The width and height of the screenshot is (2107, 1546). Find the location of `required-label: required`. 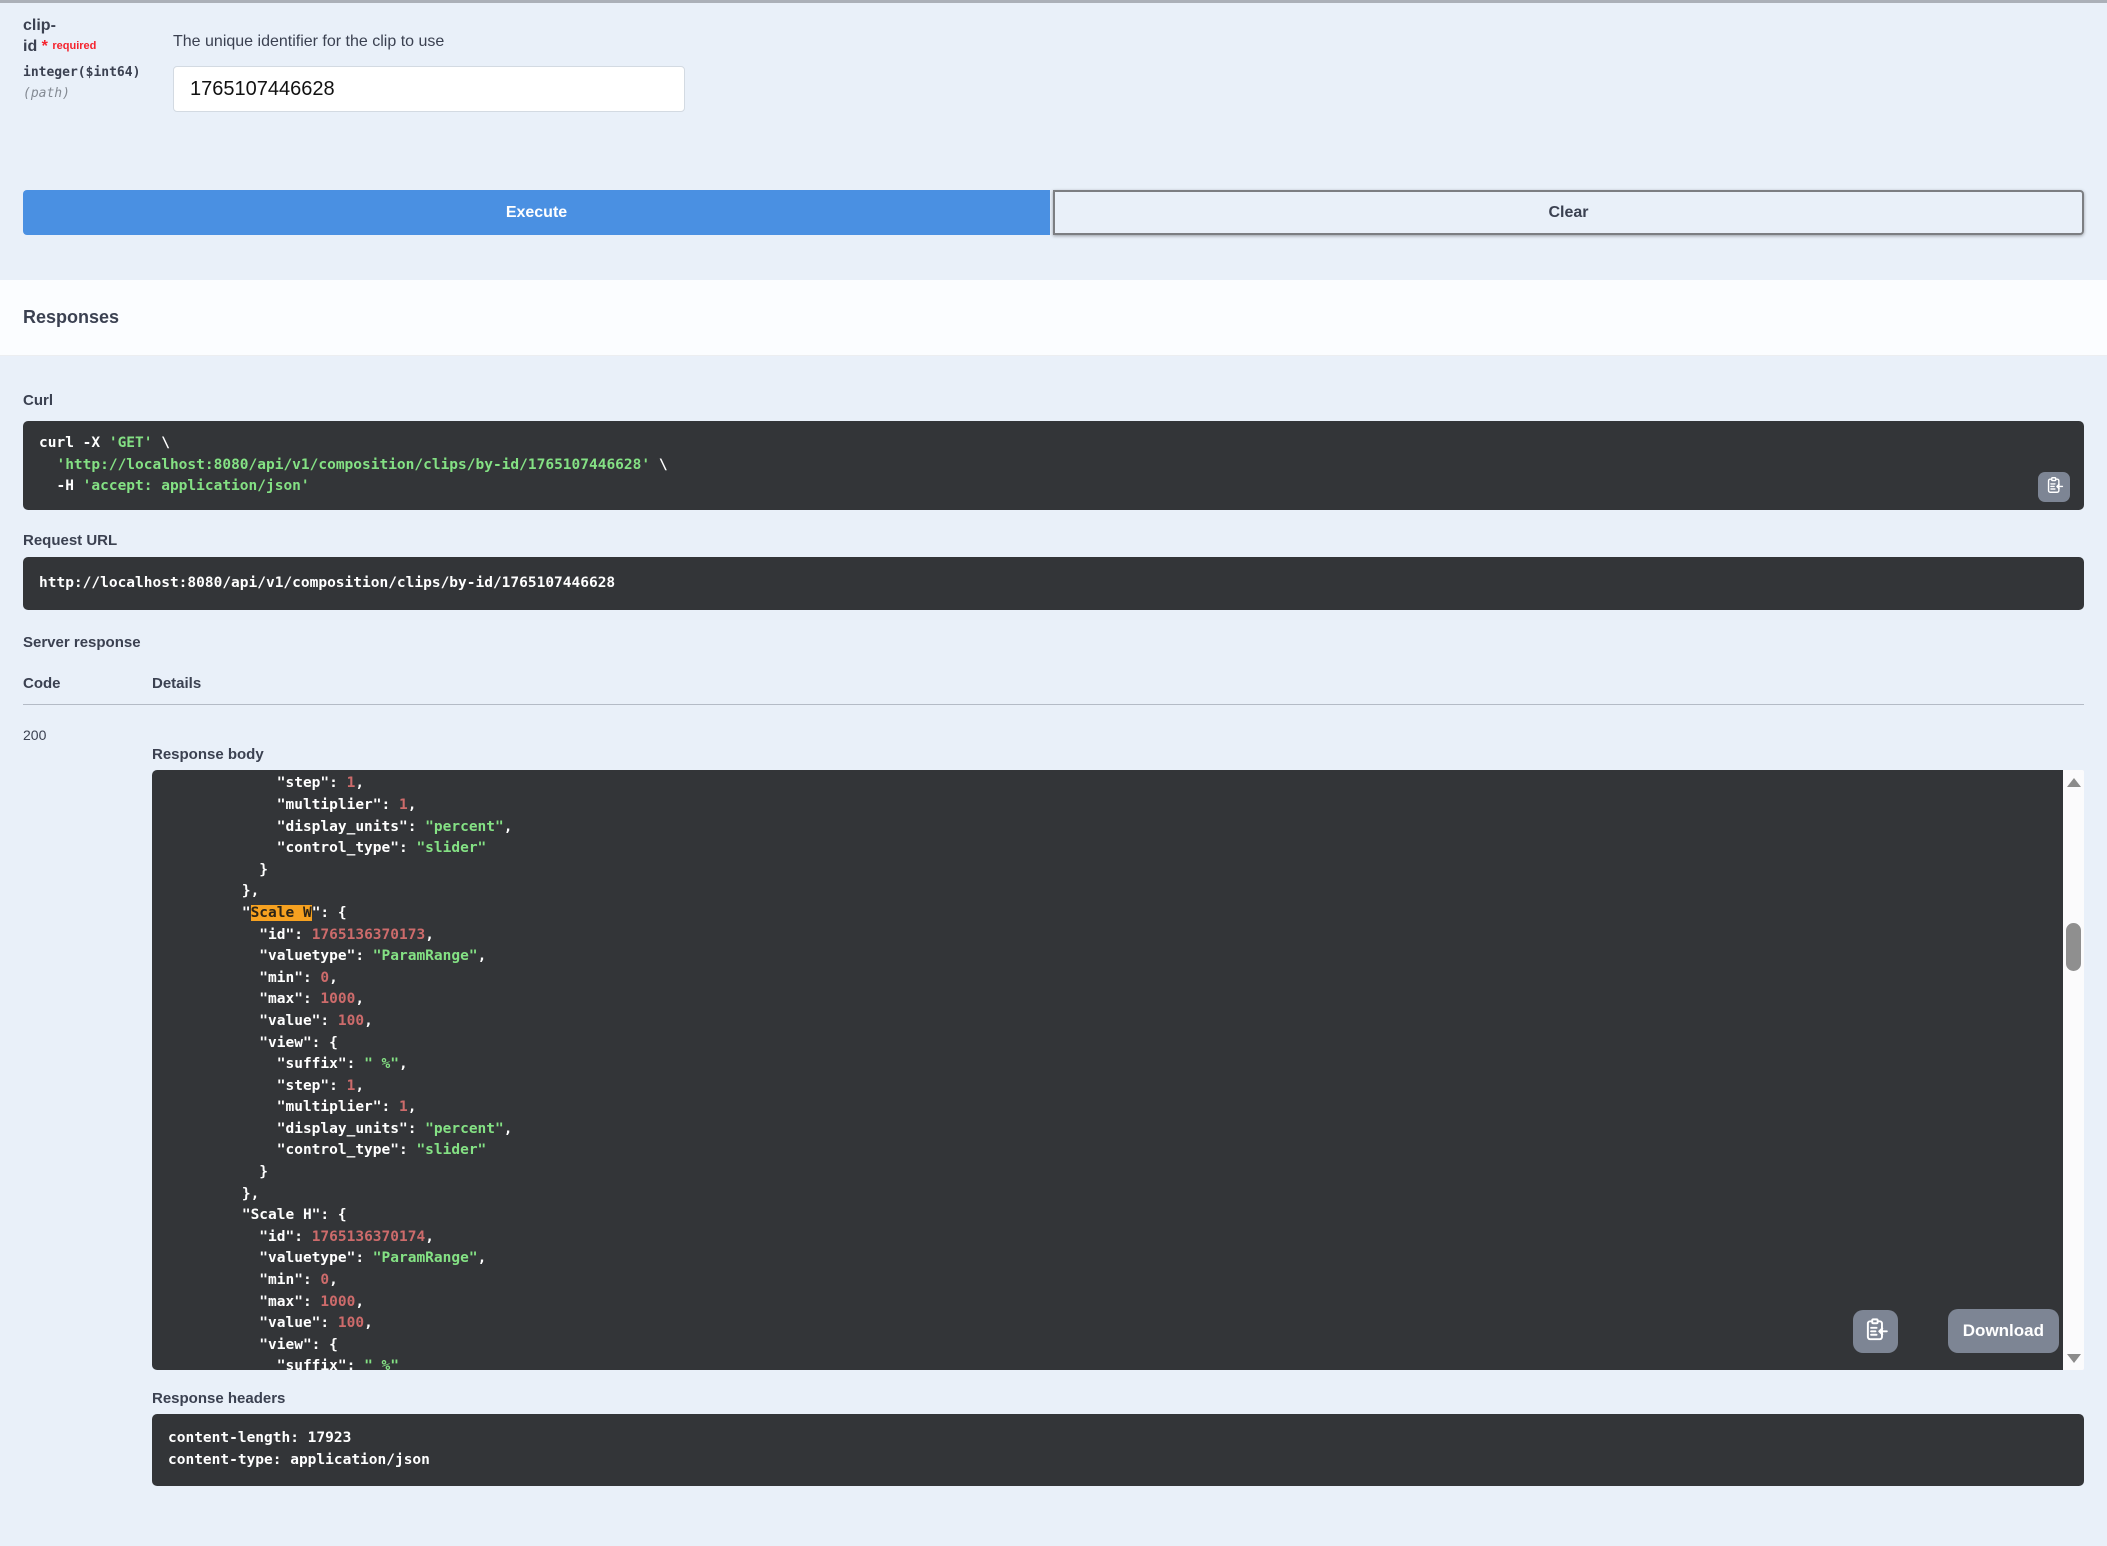

required-label: required is located at coordinates (74, 46).